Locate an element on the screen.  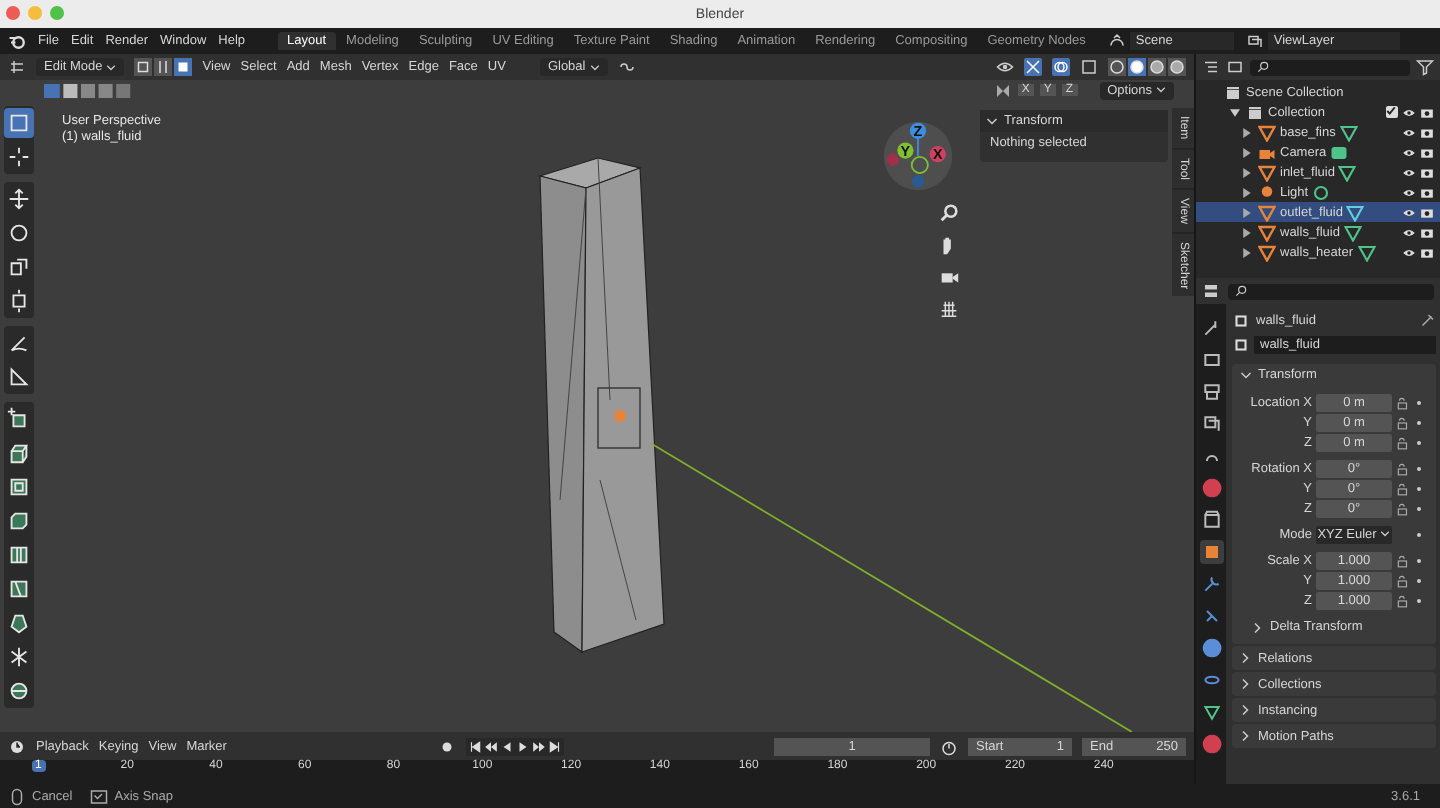
sun-icon is located at coordinates (1321, 192).